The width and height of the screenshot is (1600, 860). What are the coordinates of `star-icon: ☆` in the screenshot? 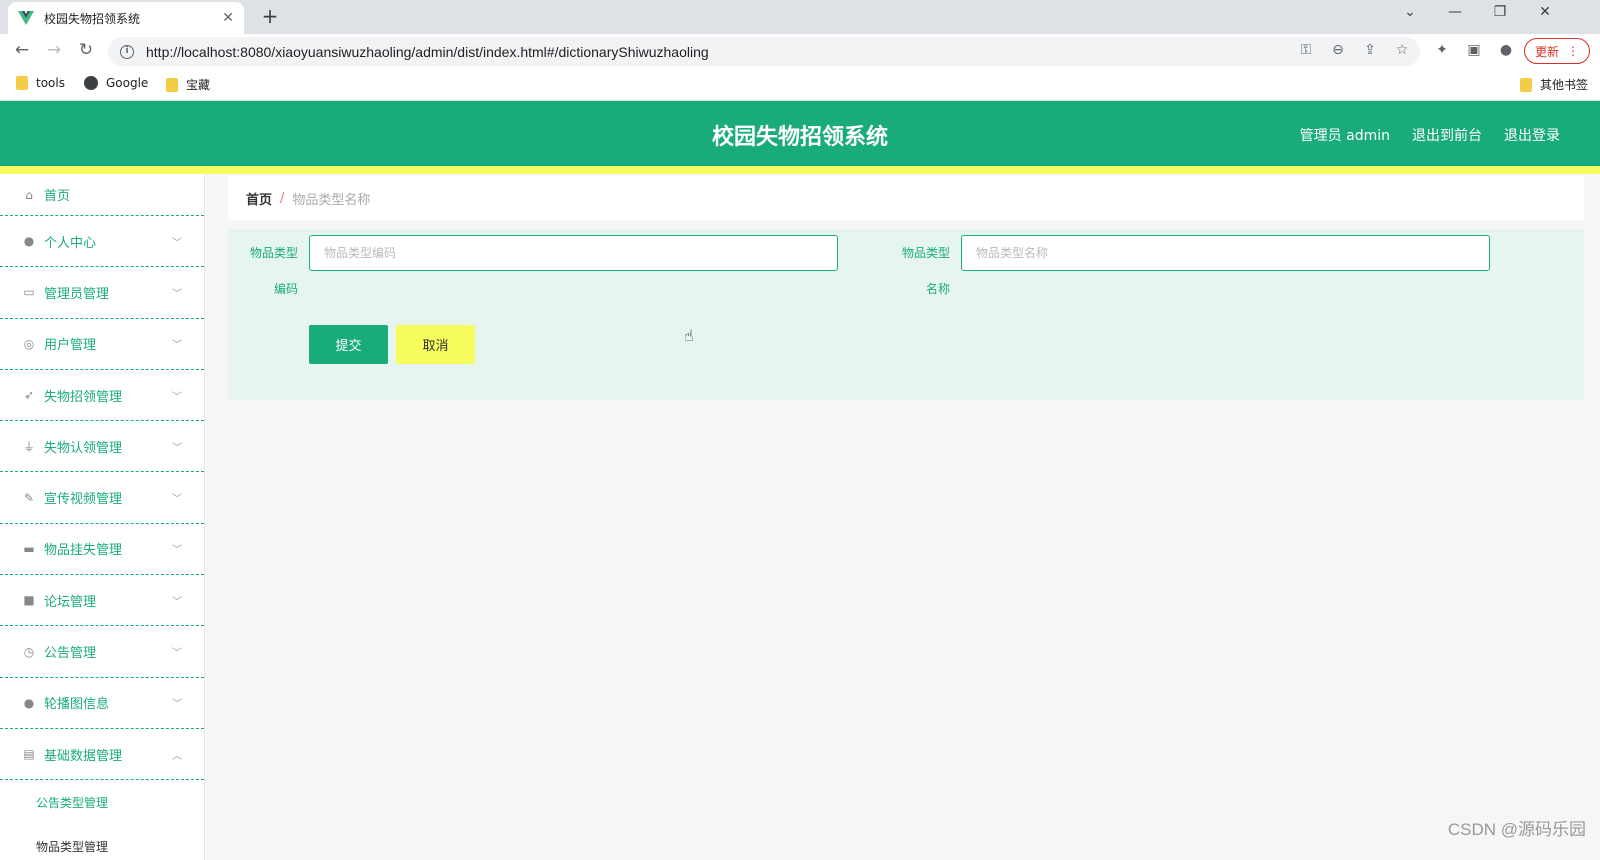 It's located at (1402, 50).